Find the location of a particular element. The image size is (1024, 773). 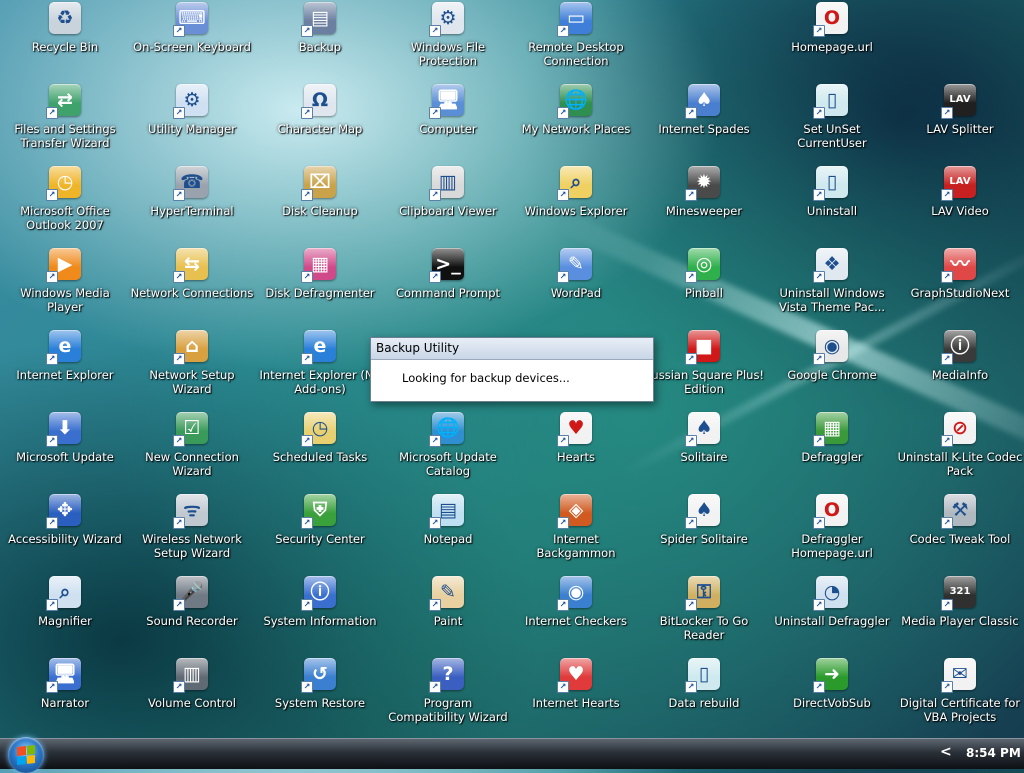

hearts-icon: ♥ ↗ is located at coordinates (574, 429).